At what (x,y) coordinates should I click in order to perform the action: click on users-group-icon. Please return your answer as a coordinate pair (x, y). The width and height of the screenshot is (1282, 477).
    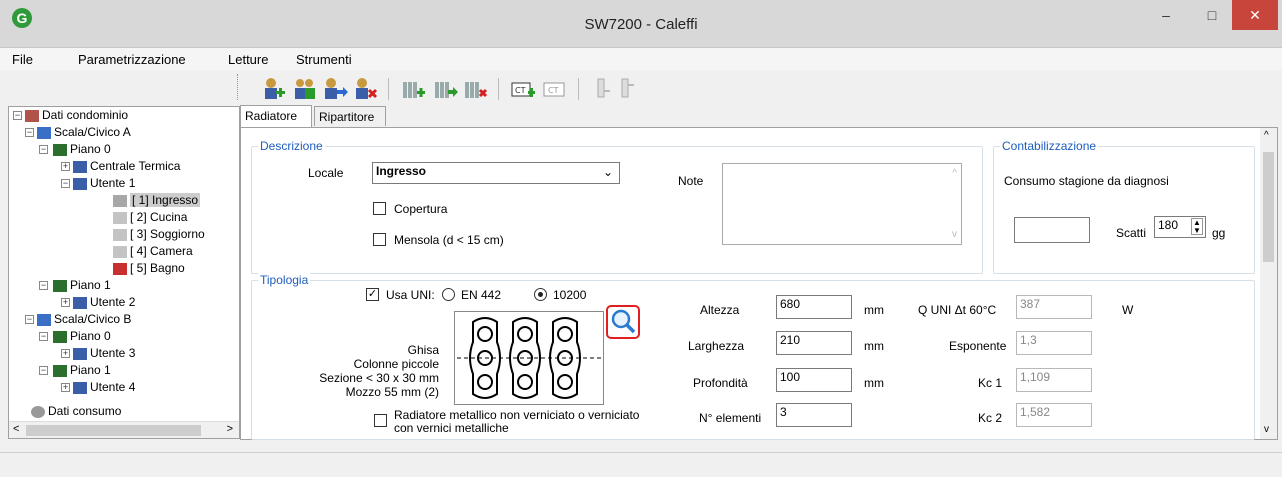
    Looking at the image, I should click on (305, 89).